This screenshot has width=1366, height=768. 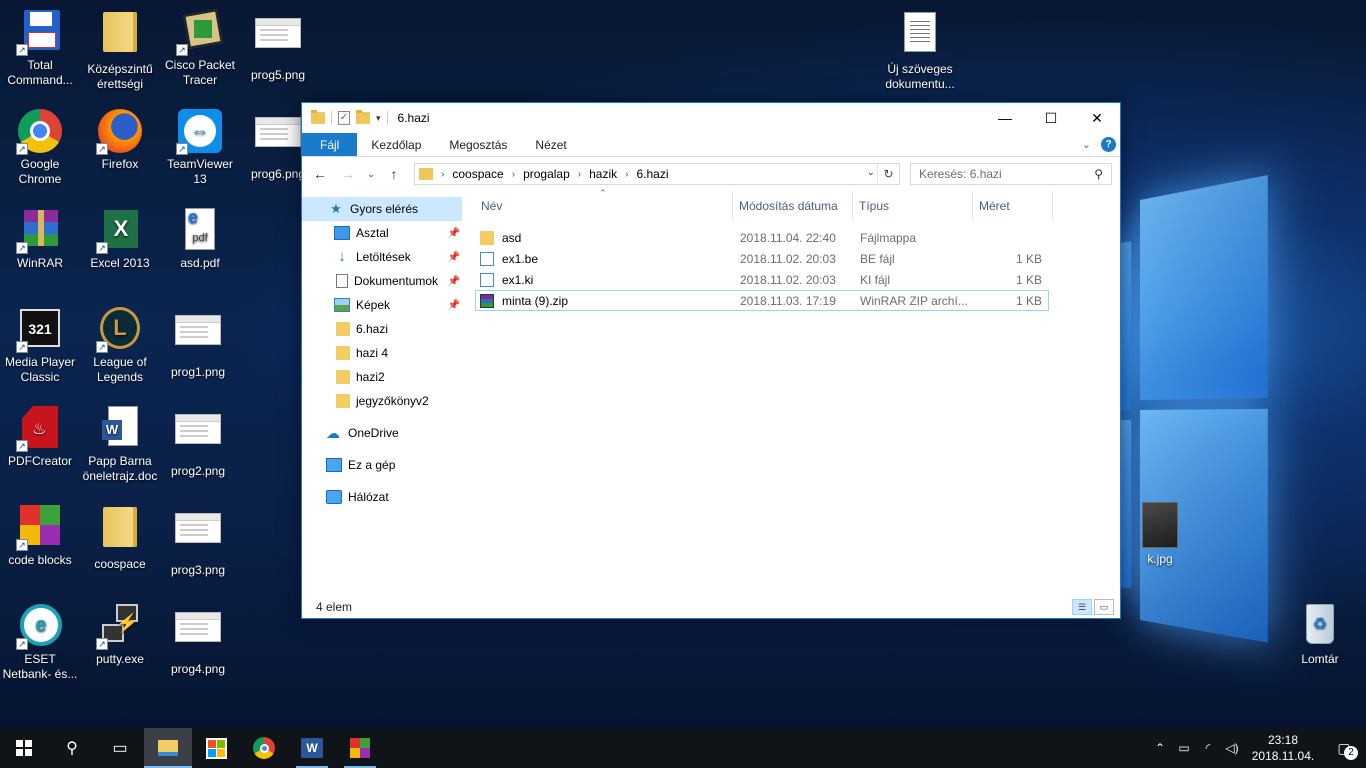 I want to click on taskbar-chrome, so click(x=264, y=748).